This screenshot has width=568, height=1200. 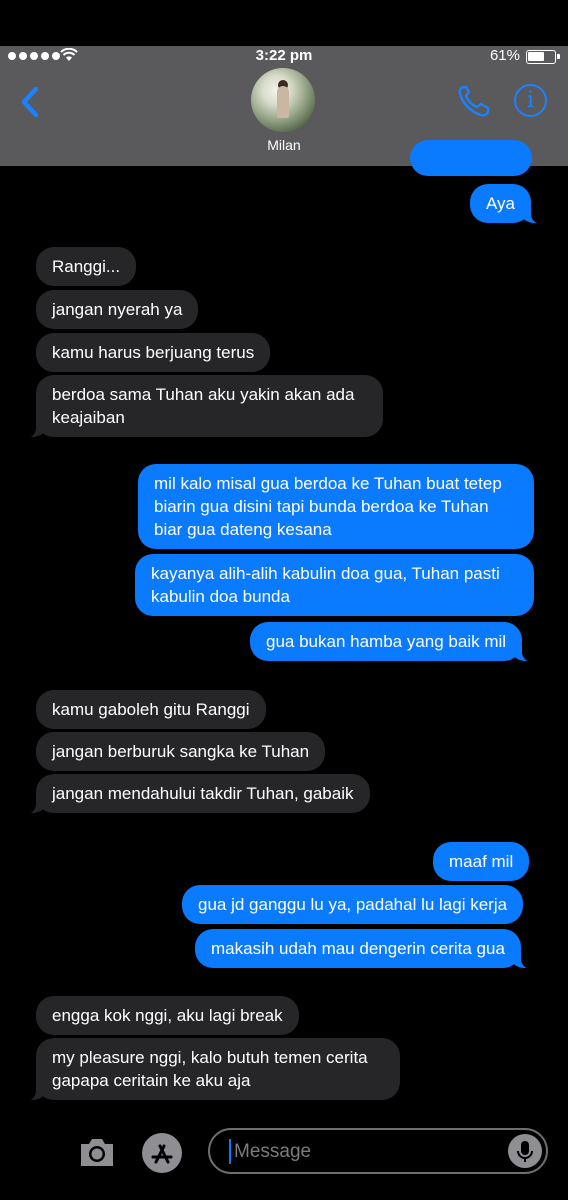 What do you see at coordinates (153, 352) in the screenshot?
I see `message-bubble-incoming: kamu harus berjuang terus` at bounding box center [153, 352].